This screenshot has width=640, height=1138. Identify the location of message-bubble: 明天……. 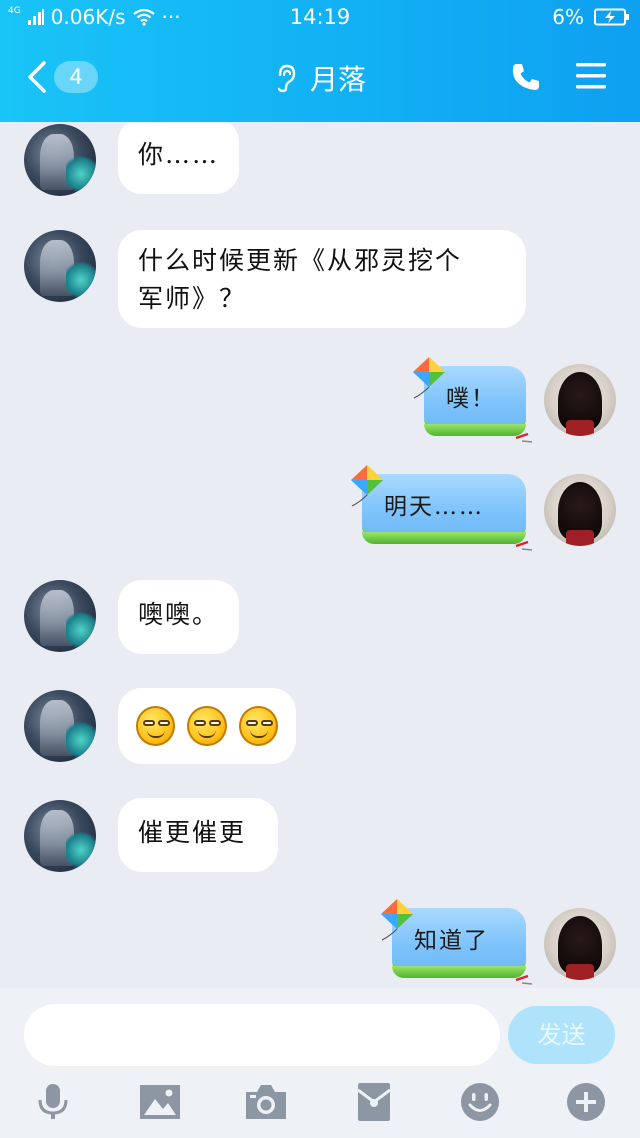
(442, 508).